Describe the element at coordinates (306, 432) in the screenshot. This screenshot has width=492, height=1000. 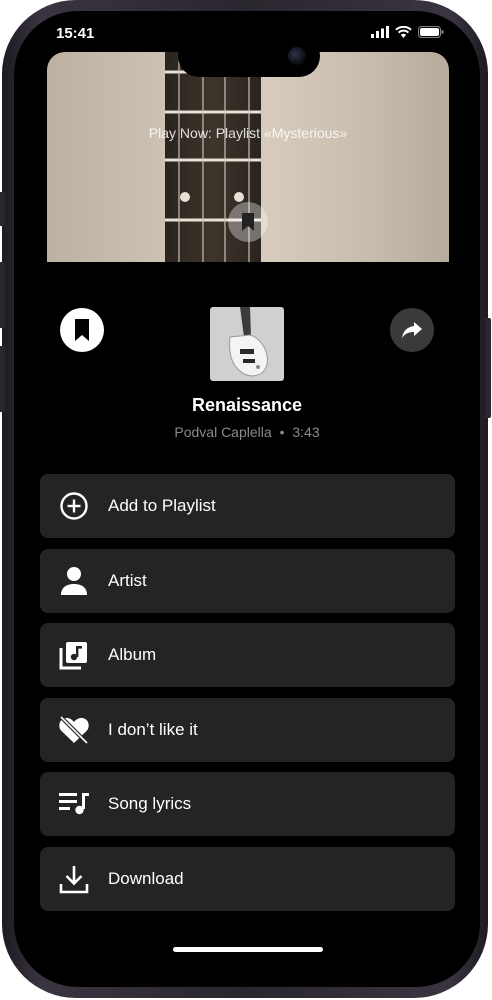
I see `track-duration: 3:43` at that location.